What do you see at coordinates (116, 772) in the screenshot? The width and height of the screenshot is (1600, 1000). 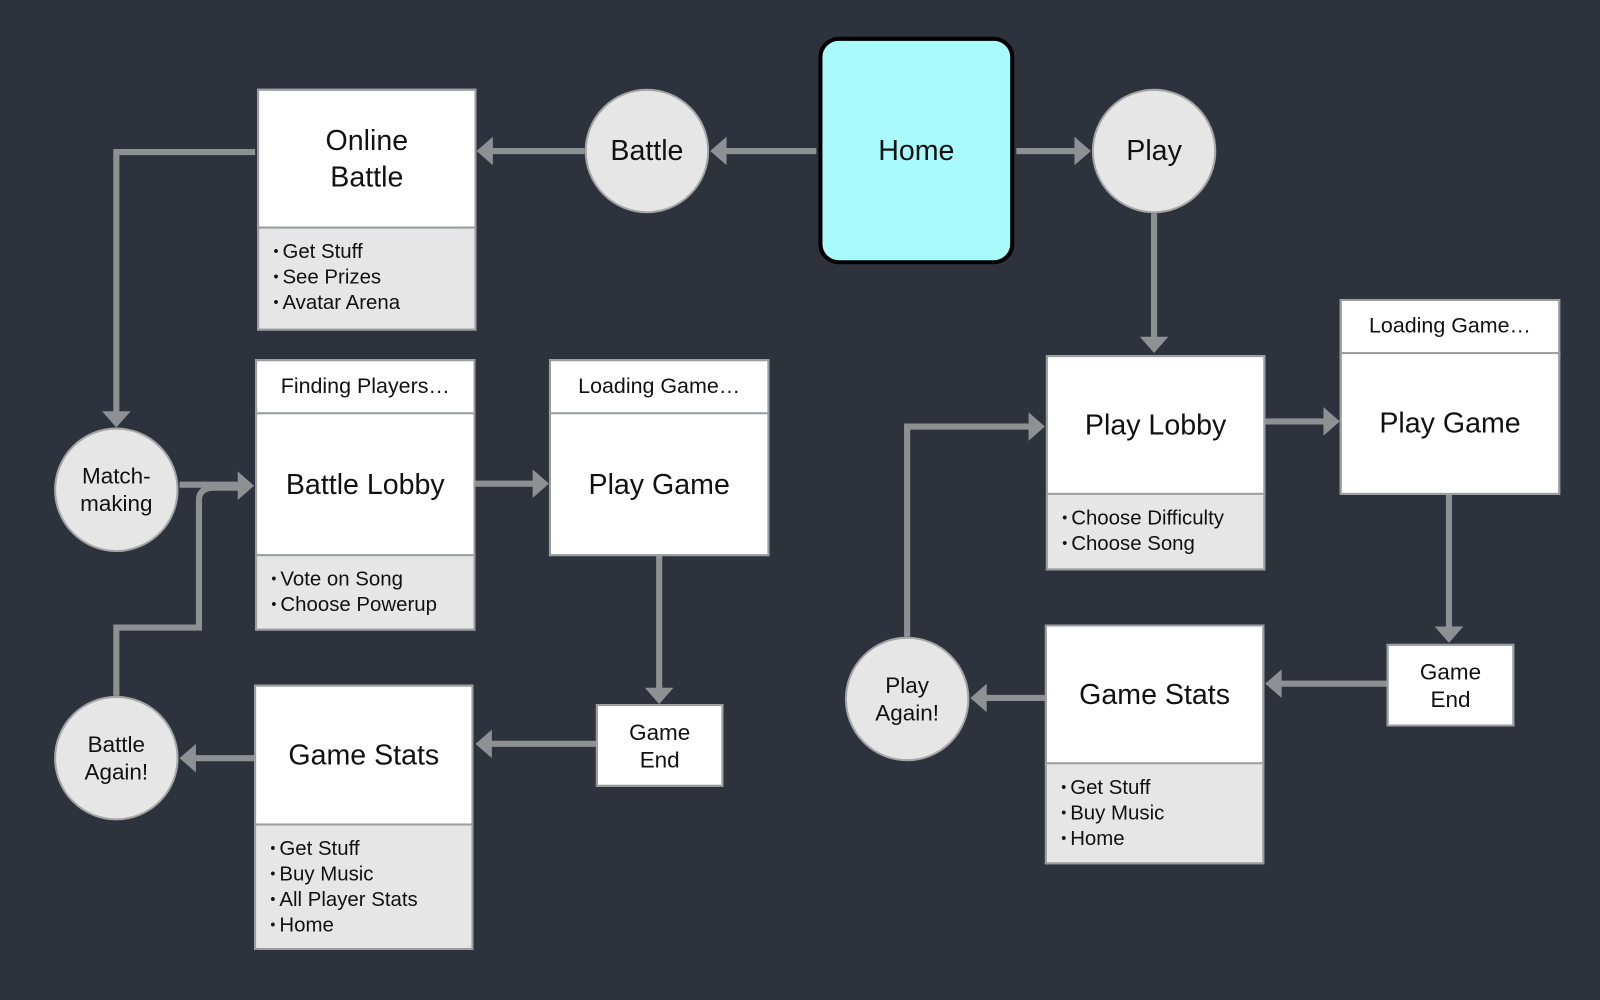 I see `battle-again-label: Again!` at bounding box center [116, 772].